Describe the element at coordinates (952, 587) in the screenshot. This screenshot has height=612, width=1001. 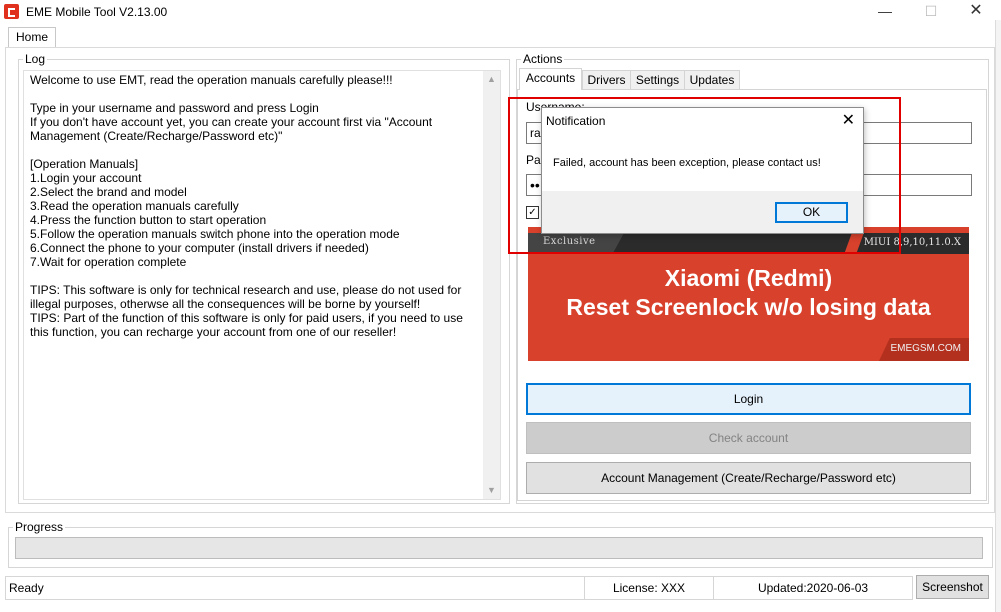
I see `screenshot-button: Screenshot` at that location.